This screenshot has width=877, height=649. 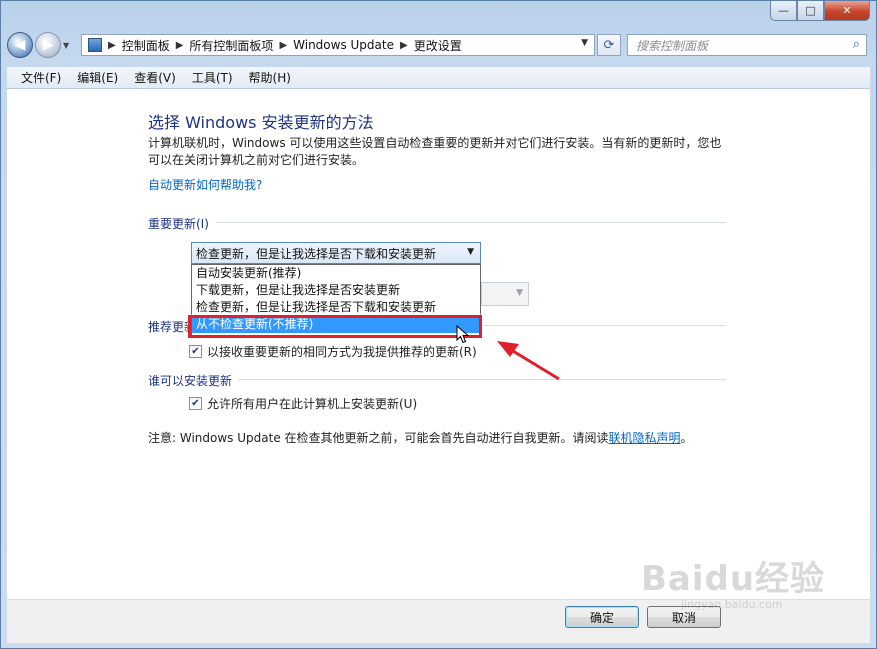 What do you see at coordinates (645, 438) in the screenshot?
I see `privacy-statement-link: 联机隐私声明` at bounding box center [645, 438].